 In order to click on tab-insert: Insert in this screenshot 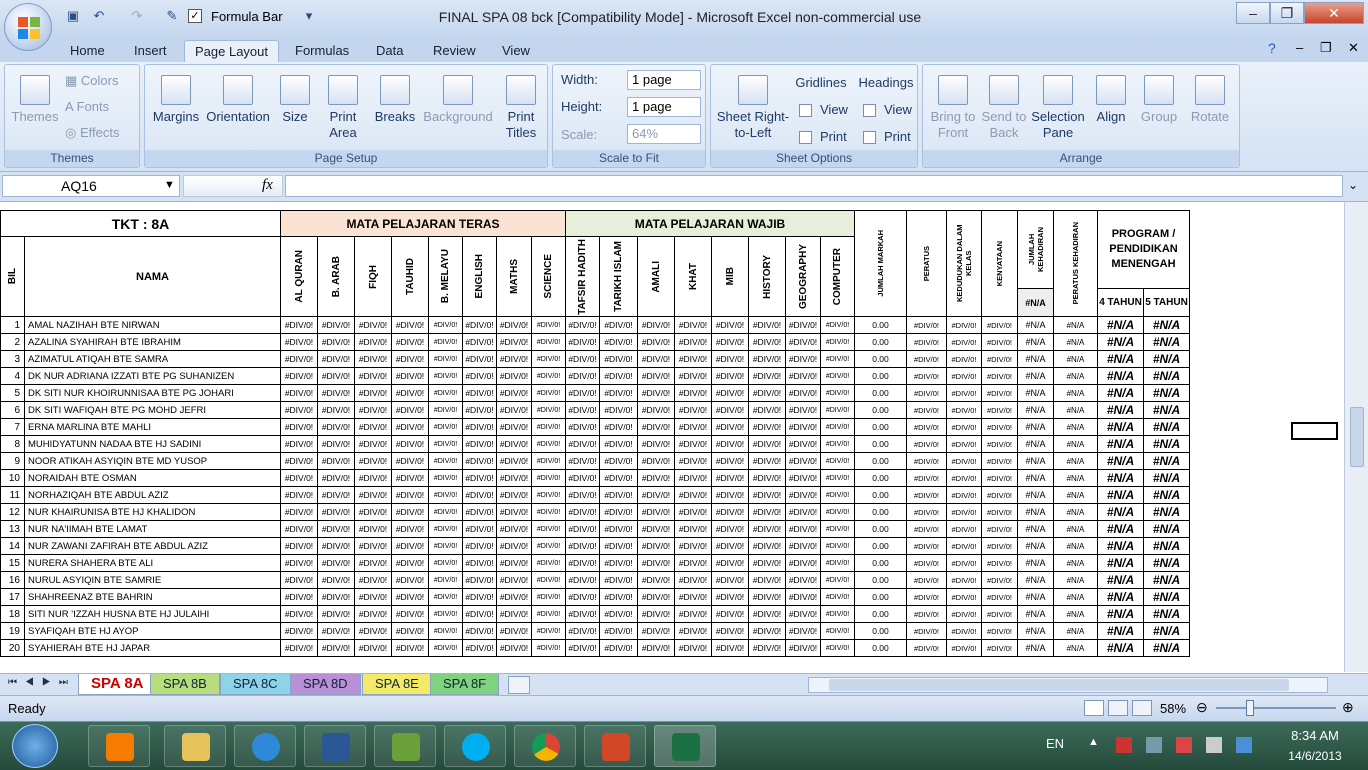, I will do `click(150, 51)`.